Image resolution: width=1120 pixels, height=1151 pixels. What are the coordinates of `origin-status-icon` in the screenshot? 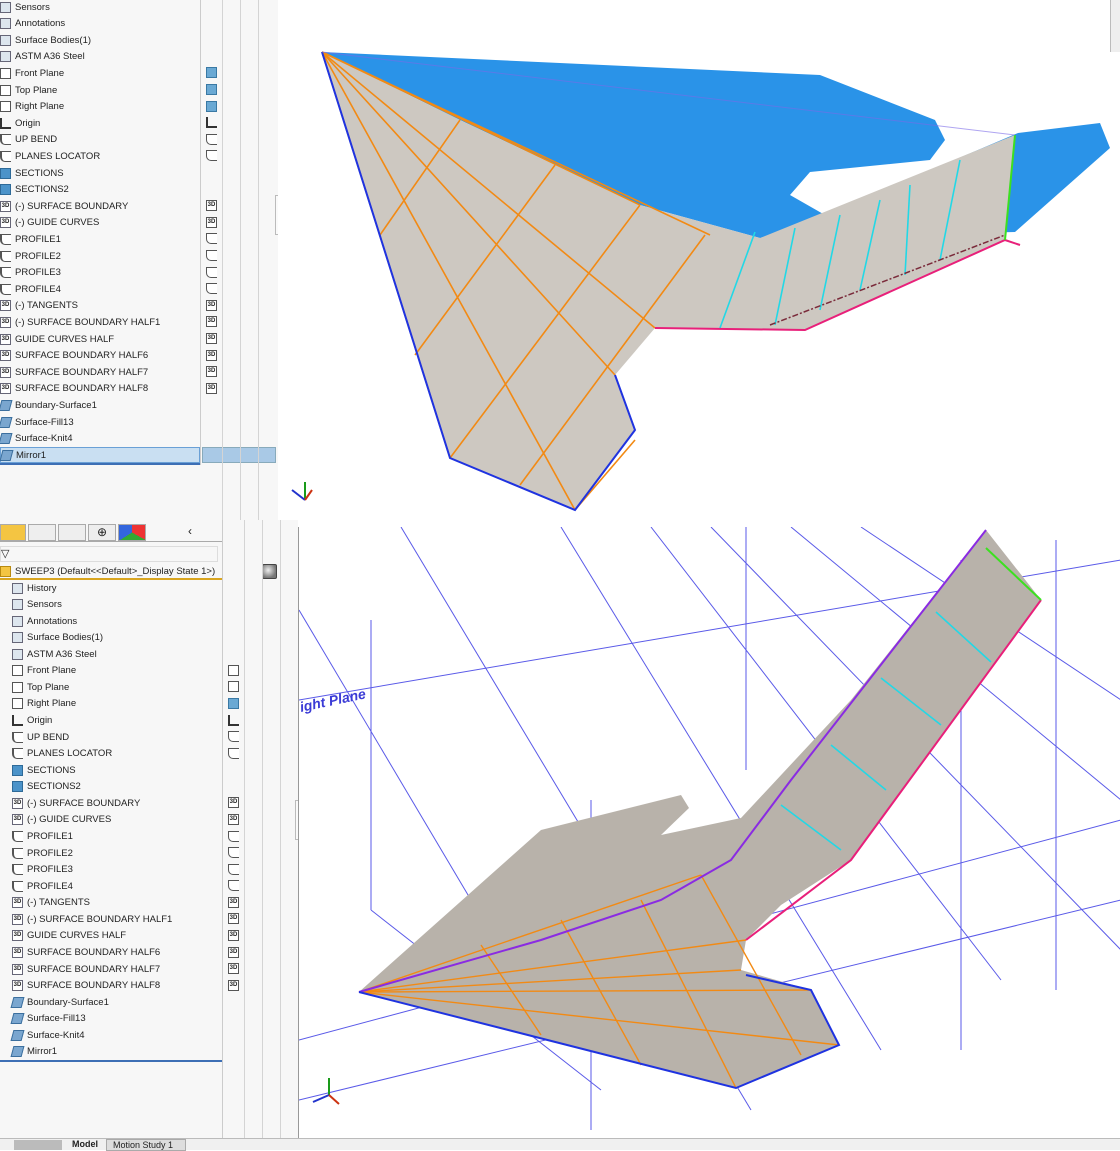 It's located at (211, 123).